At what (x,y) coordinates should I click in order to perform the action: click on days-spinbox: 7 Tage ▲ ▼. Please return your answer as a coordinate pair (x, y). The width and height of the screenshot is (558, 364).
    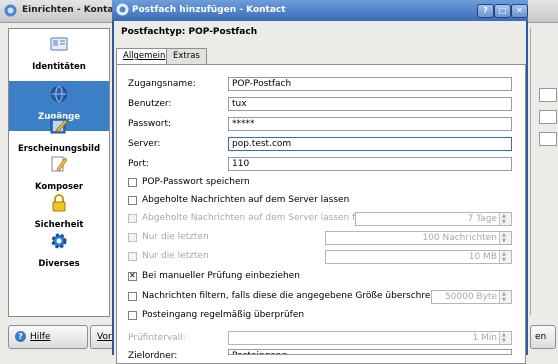
    Looking at the image, I should click on (433, 219).